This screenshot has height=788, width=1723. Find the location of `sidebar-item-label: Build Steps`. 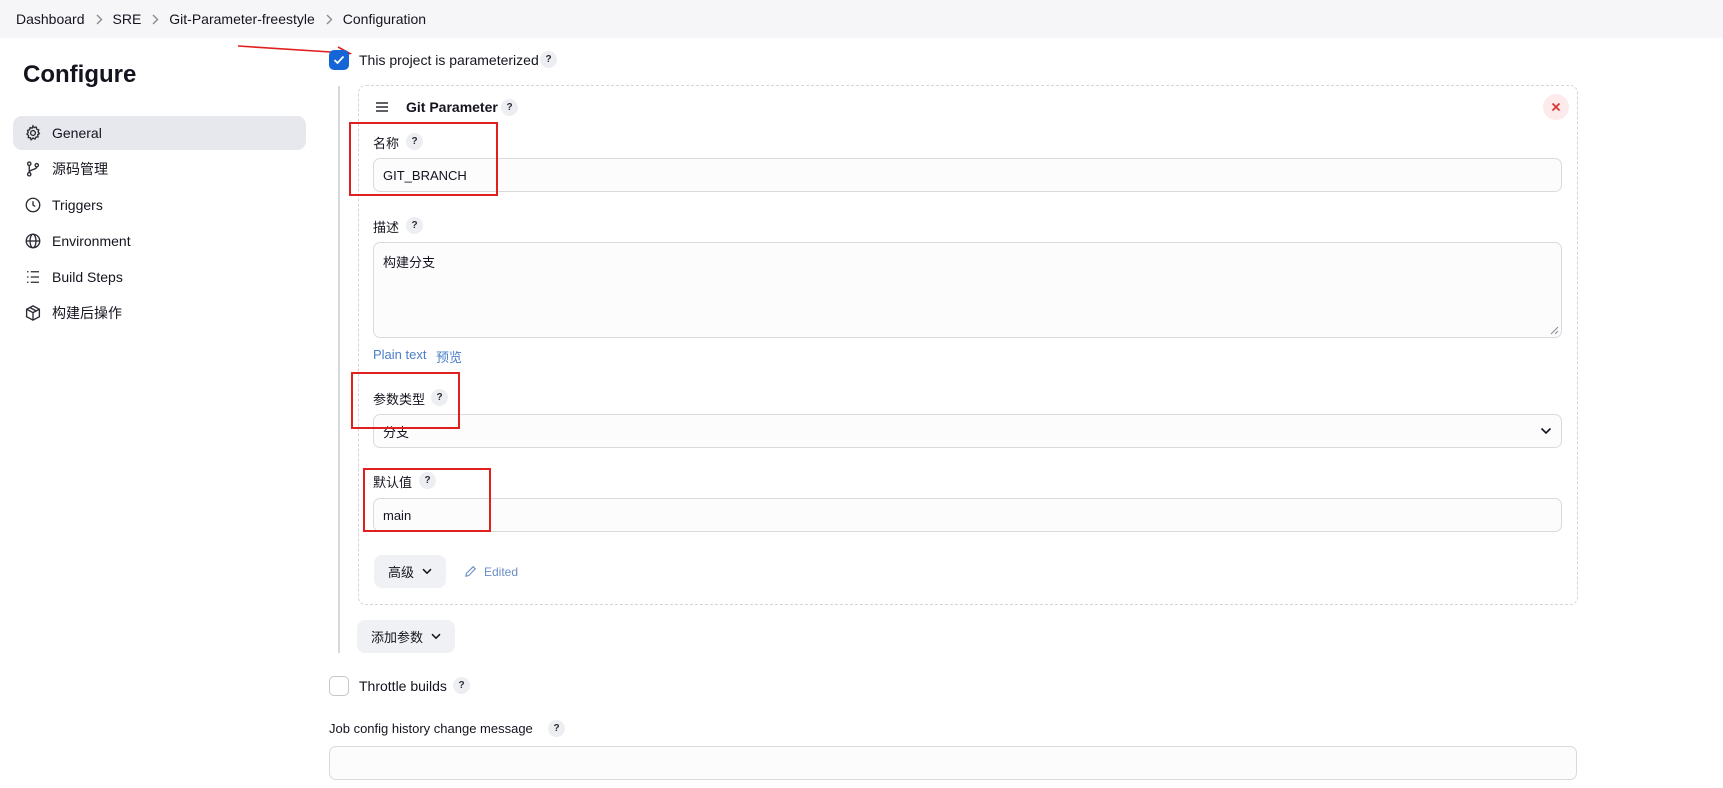

sidebar-item-label: Build Steps is located at coordinates (87, 277).